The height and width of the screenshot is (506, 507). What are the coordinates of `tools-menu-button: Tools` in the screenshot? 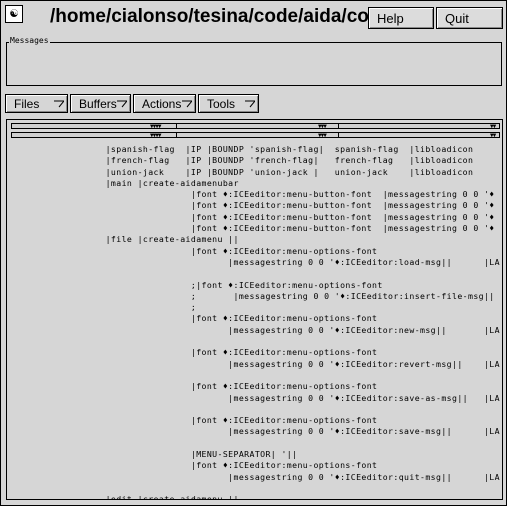 It's located at (228, 103).